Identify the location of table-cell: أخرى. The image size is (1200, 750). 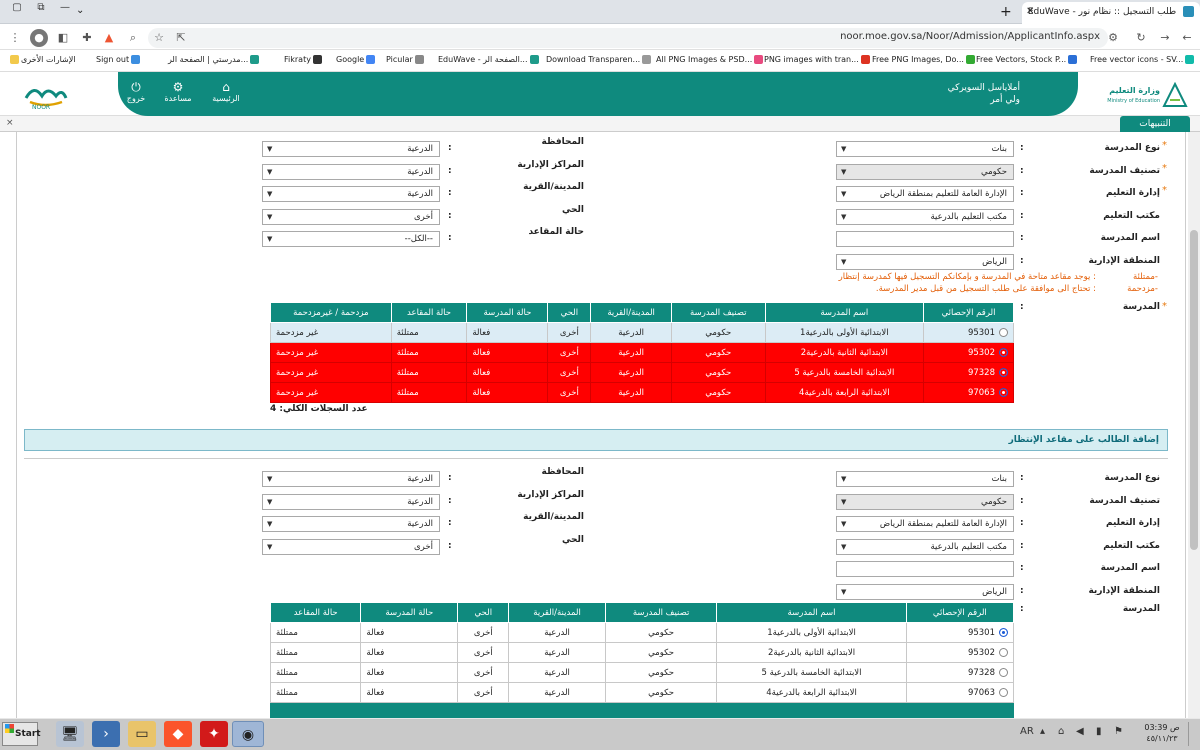
(483, 652).